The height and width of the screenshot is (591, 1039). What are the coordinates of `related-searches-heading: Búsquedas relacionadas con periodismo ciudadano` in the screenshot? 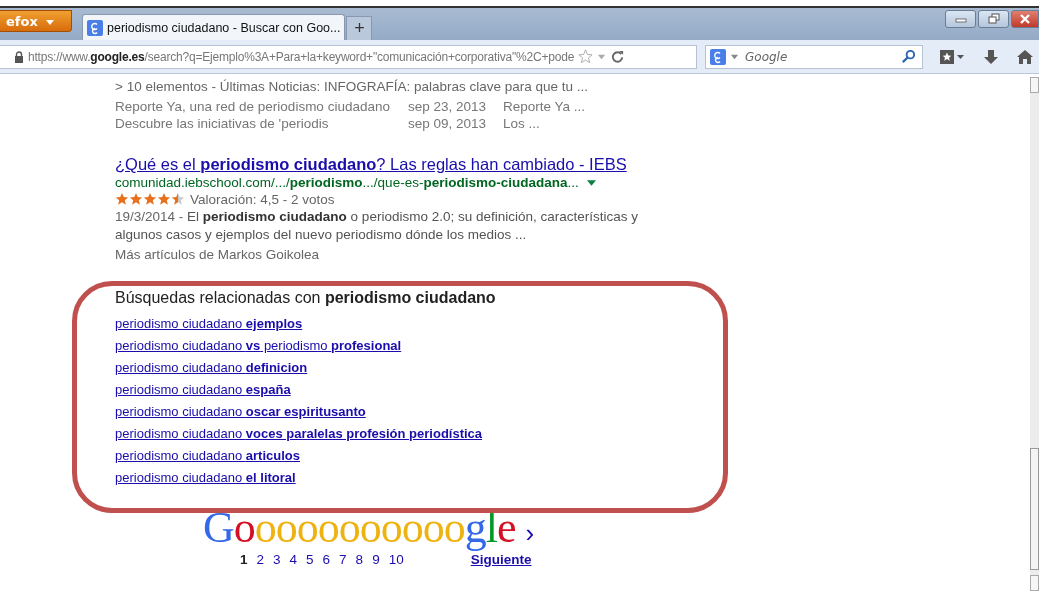 It's located at (306, 298).